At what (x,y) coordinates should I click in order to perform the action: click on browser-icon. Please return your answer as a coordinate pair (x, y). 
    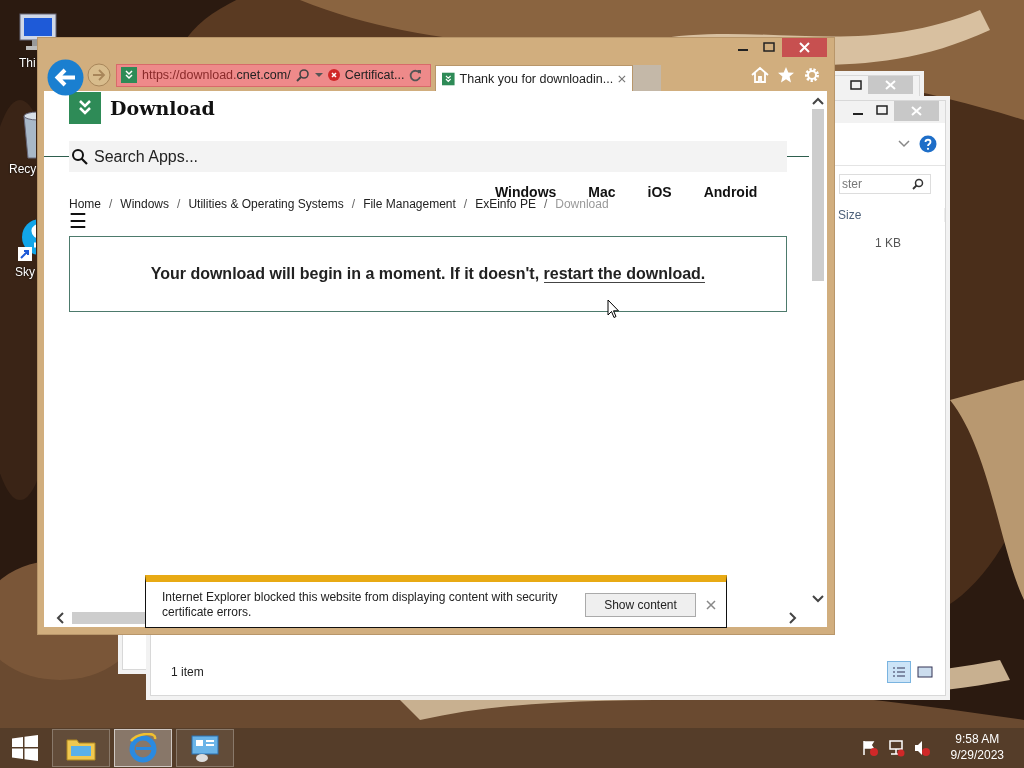
    Looking at the image, I should click on (143, 748).